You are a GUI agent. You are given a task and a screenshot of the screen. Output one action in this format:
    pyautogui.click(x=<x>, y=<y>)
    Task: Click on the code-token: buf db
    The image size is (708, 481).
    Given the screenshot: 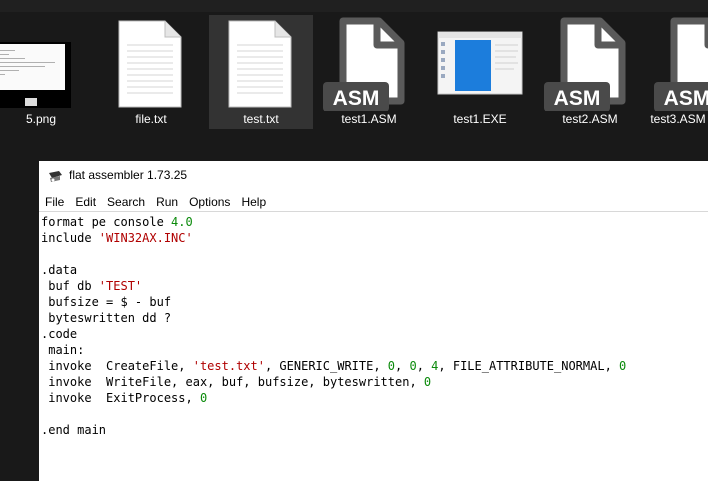 What is the action you would take?
    pyautogui.click(x=70, y=286)
    